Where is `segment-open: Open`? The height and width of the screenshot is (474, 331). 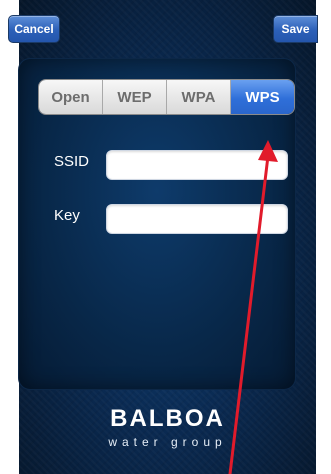
segment-open: Open is located at coordinates (71, 97).